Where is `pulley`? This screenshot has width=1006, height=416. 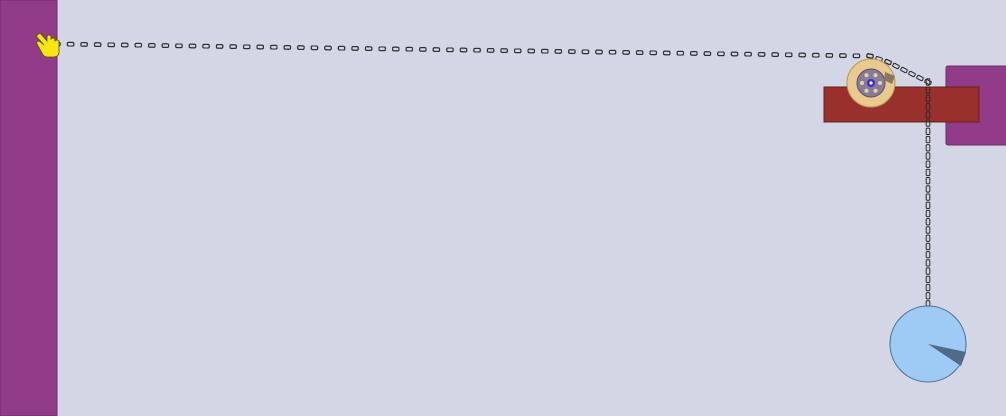
pulley is located at coordinates (871, 83).